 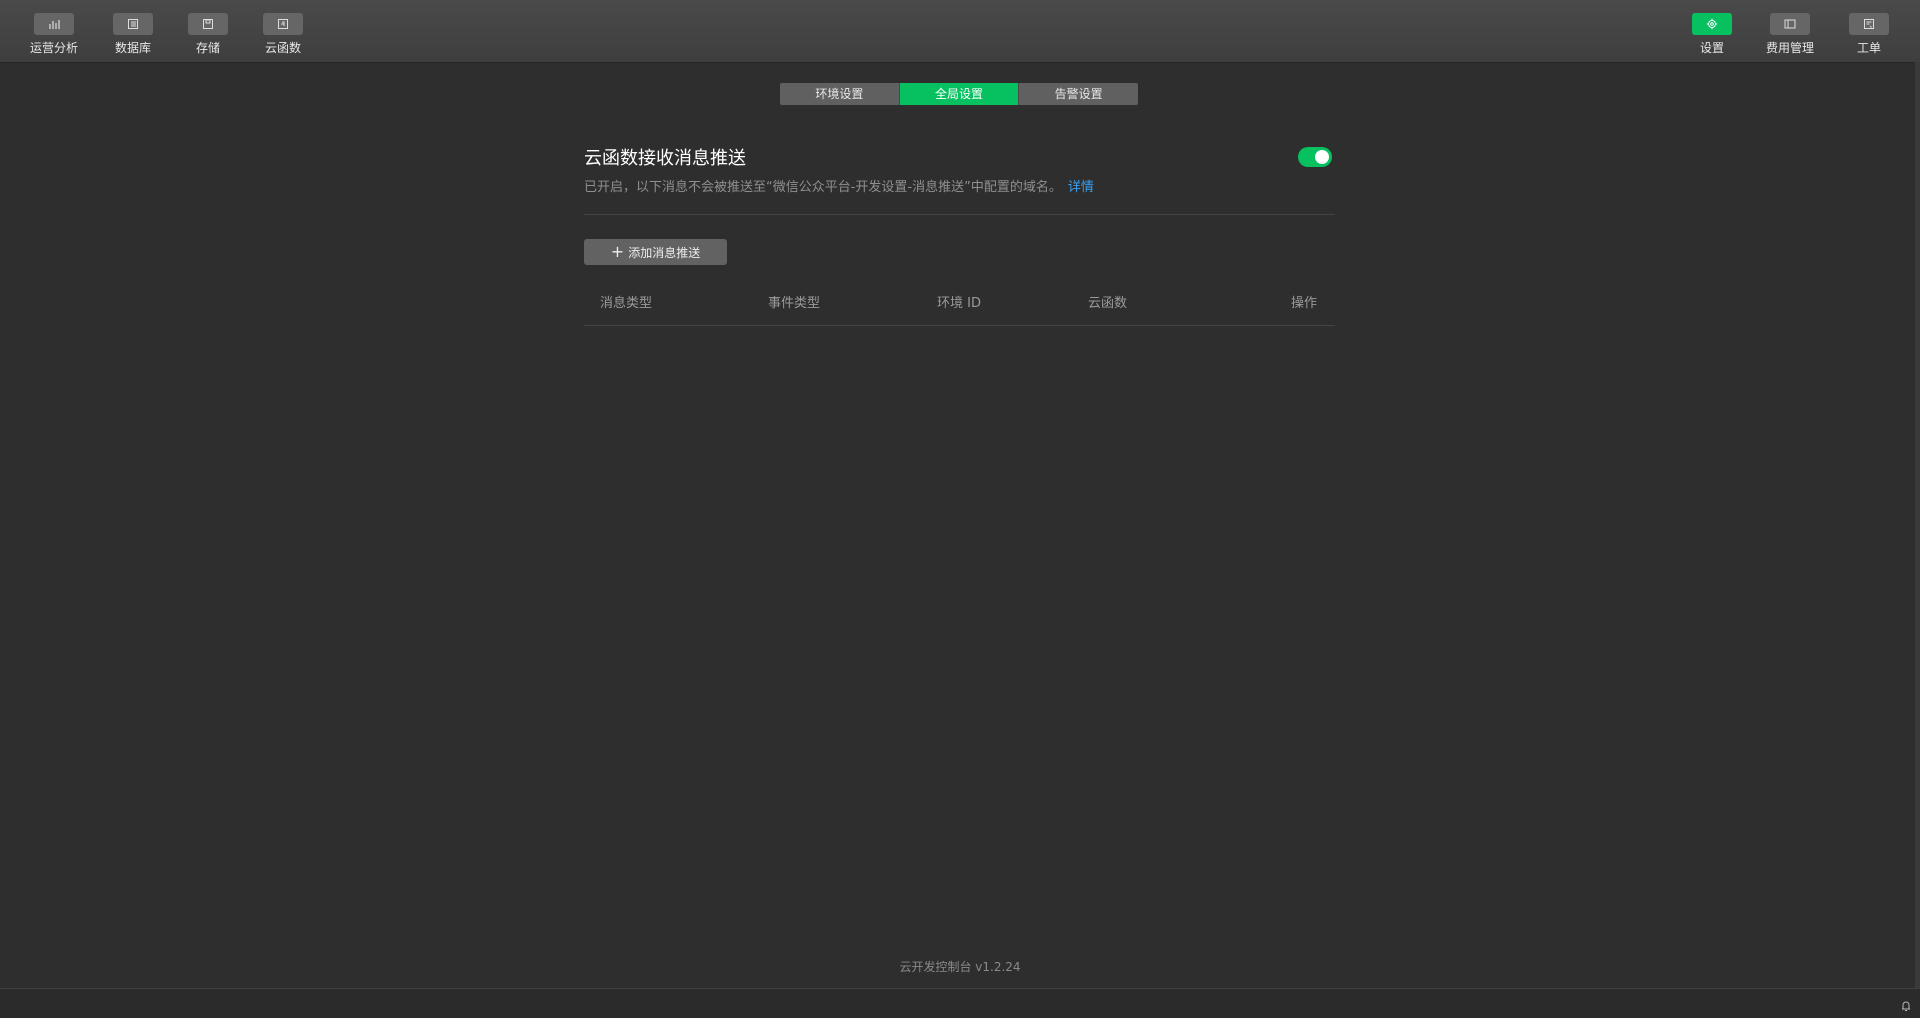 I want to click on version-footer: 云开发控制台 v1.2.24, so click(x=960, y=967).